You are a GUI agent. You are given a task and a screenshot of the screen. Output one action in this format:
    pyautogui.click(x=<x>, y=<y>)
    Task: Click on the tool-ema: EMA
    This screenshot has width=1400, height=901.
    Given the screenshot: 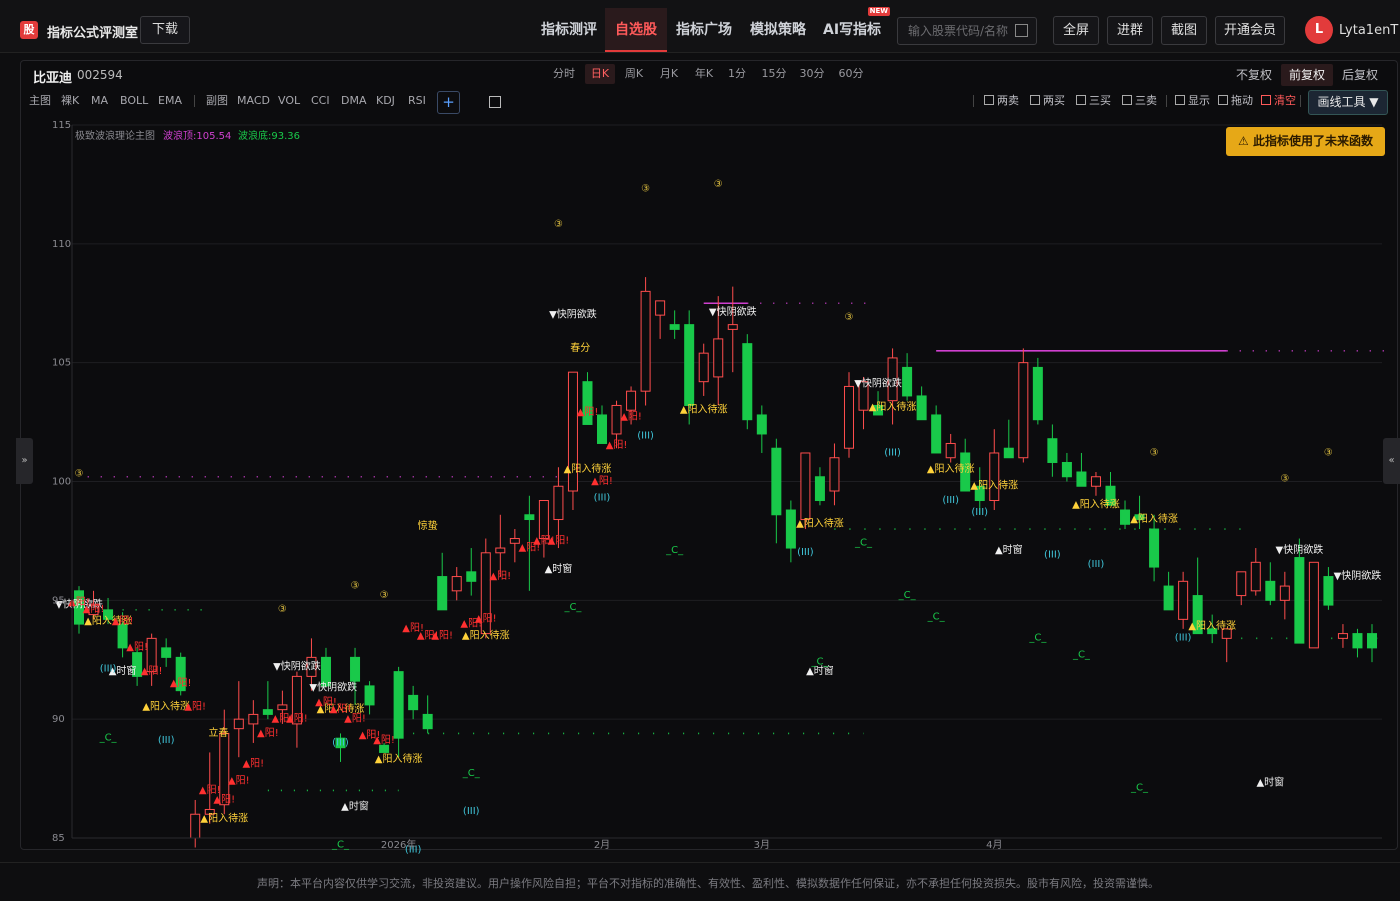 What is the action you would take?
    pyautogui.click(x=170, y=101)
    